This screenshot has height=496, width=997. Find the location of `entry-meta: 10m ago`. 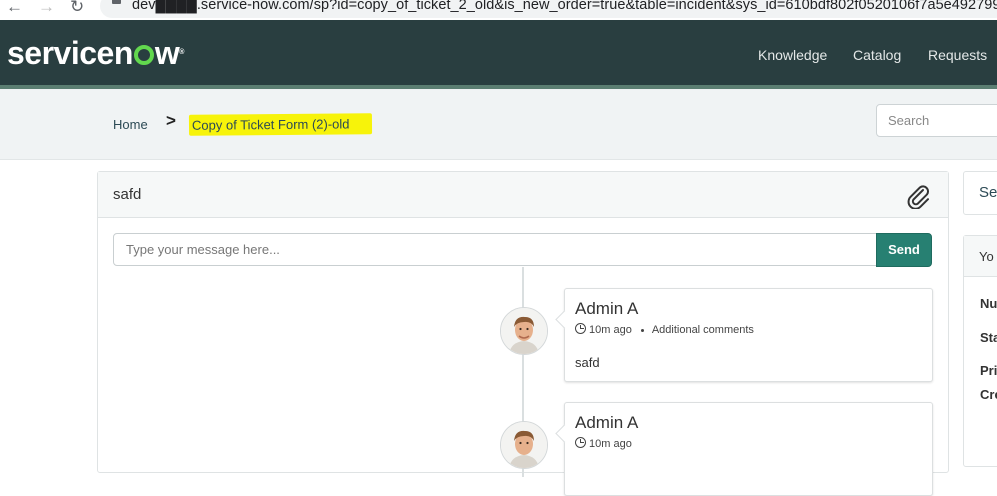

entry-meta: 10m ago is located at coordinates (603, 443).